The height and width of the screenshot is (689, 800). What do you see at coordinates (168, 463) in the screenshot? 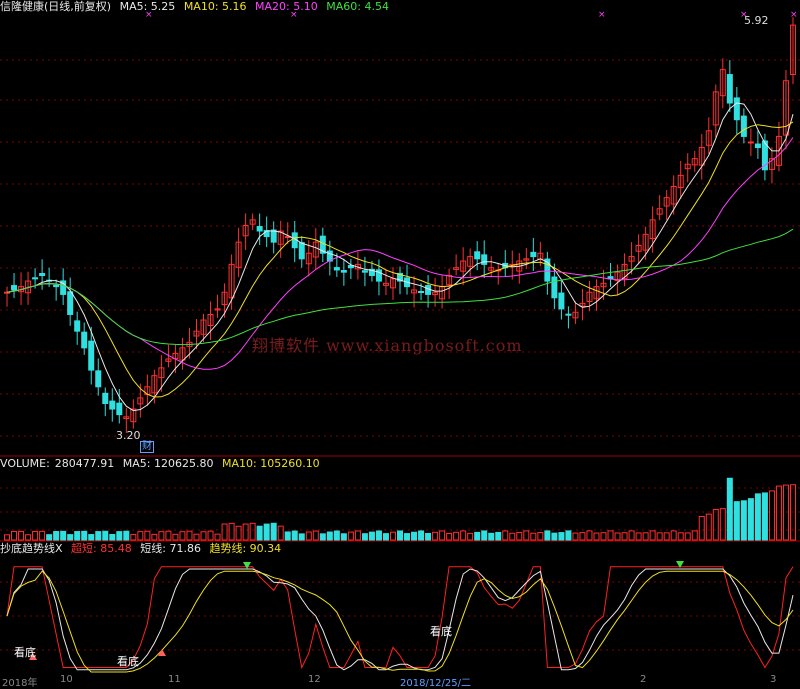
I see `volume-ma5-label: MA5: 120625.80` at bounding box center [168, 463].